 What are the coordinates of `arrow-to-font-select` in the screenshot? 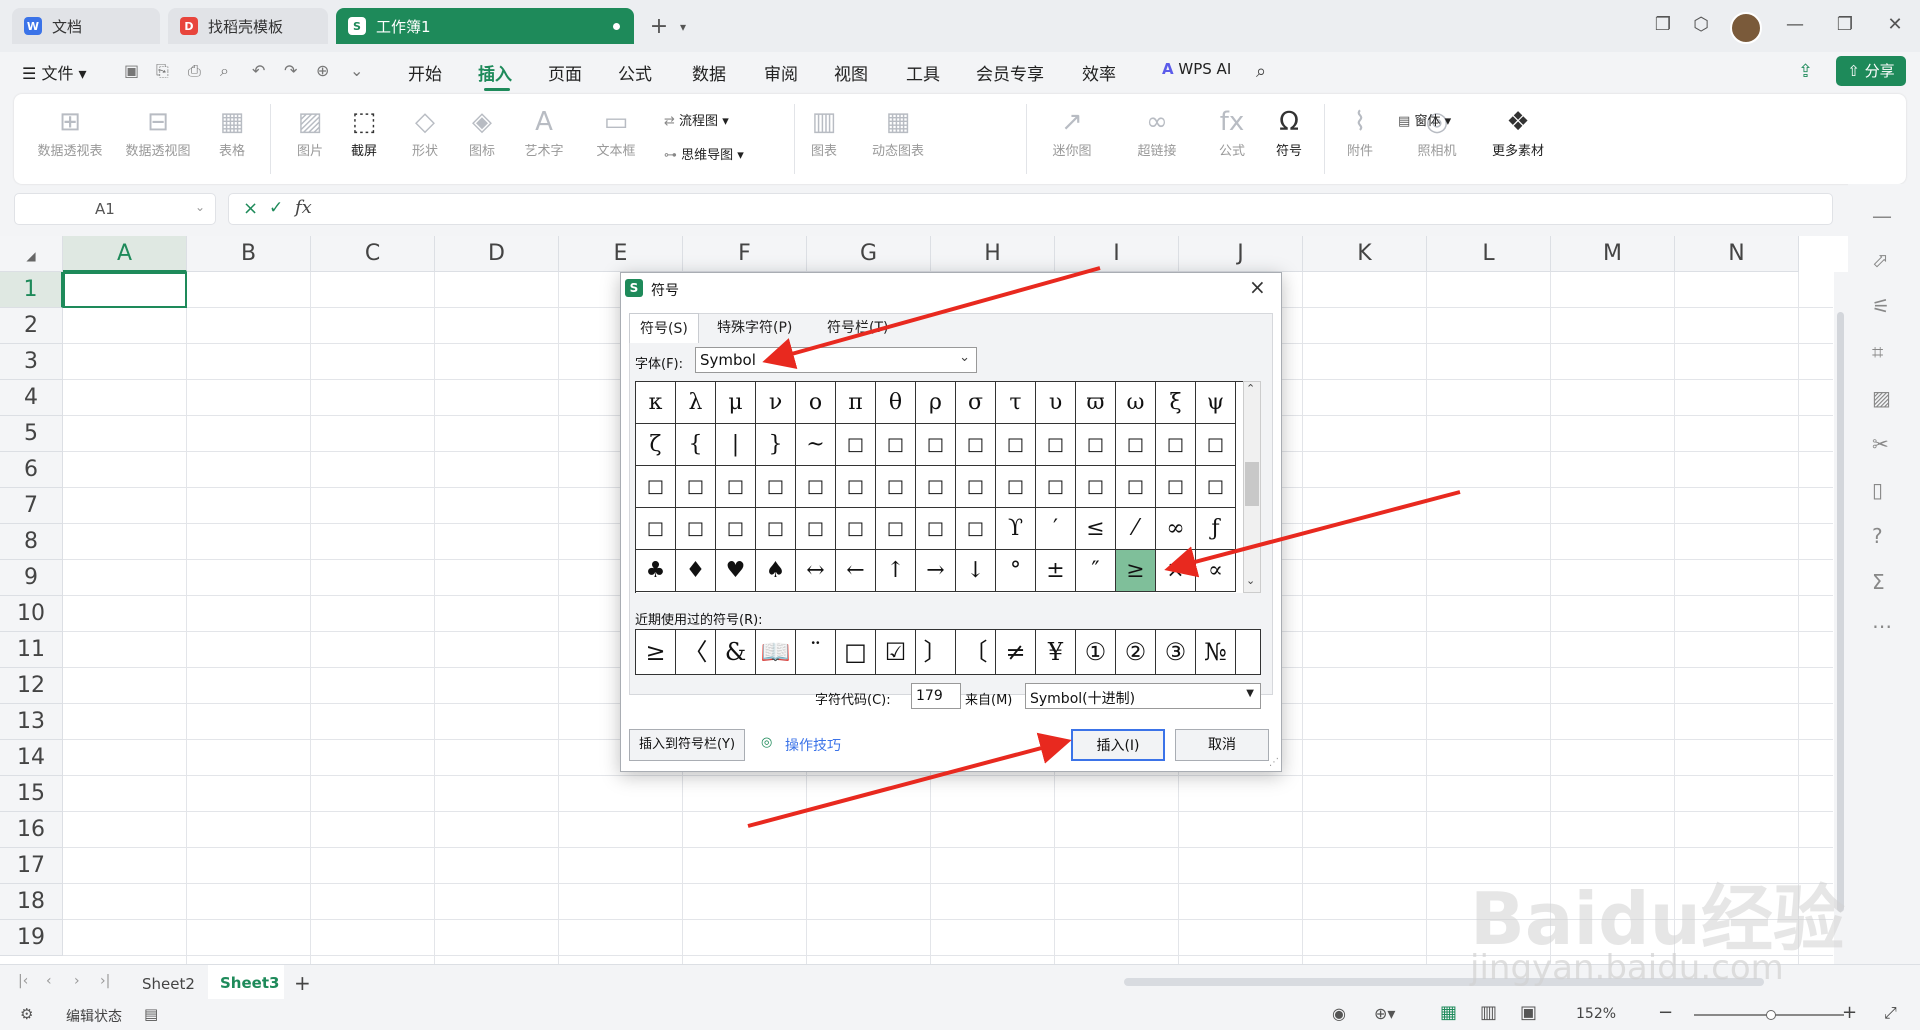 It's located at (931, 317).